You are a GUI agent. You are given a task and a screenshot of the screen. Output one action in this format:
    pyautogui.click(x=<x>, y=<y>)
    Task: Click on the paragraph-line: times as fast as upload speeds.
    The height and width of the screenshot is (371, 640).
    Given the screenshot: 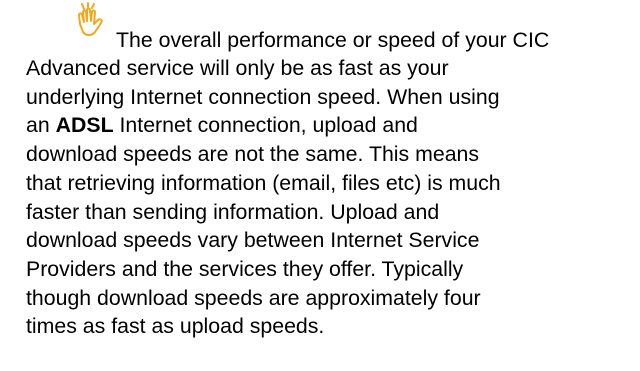 What is the action you would take?
    pyautogui.click(x=175, y=326)
    